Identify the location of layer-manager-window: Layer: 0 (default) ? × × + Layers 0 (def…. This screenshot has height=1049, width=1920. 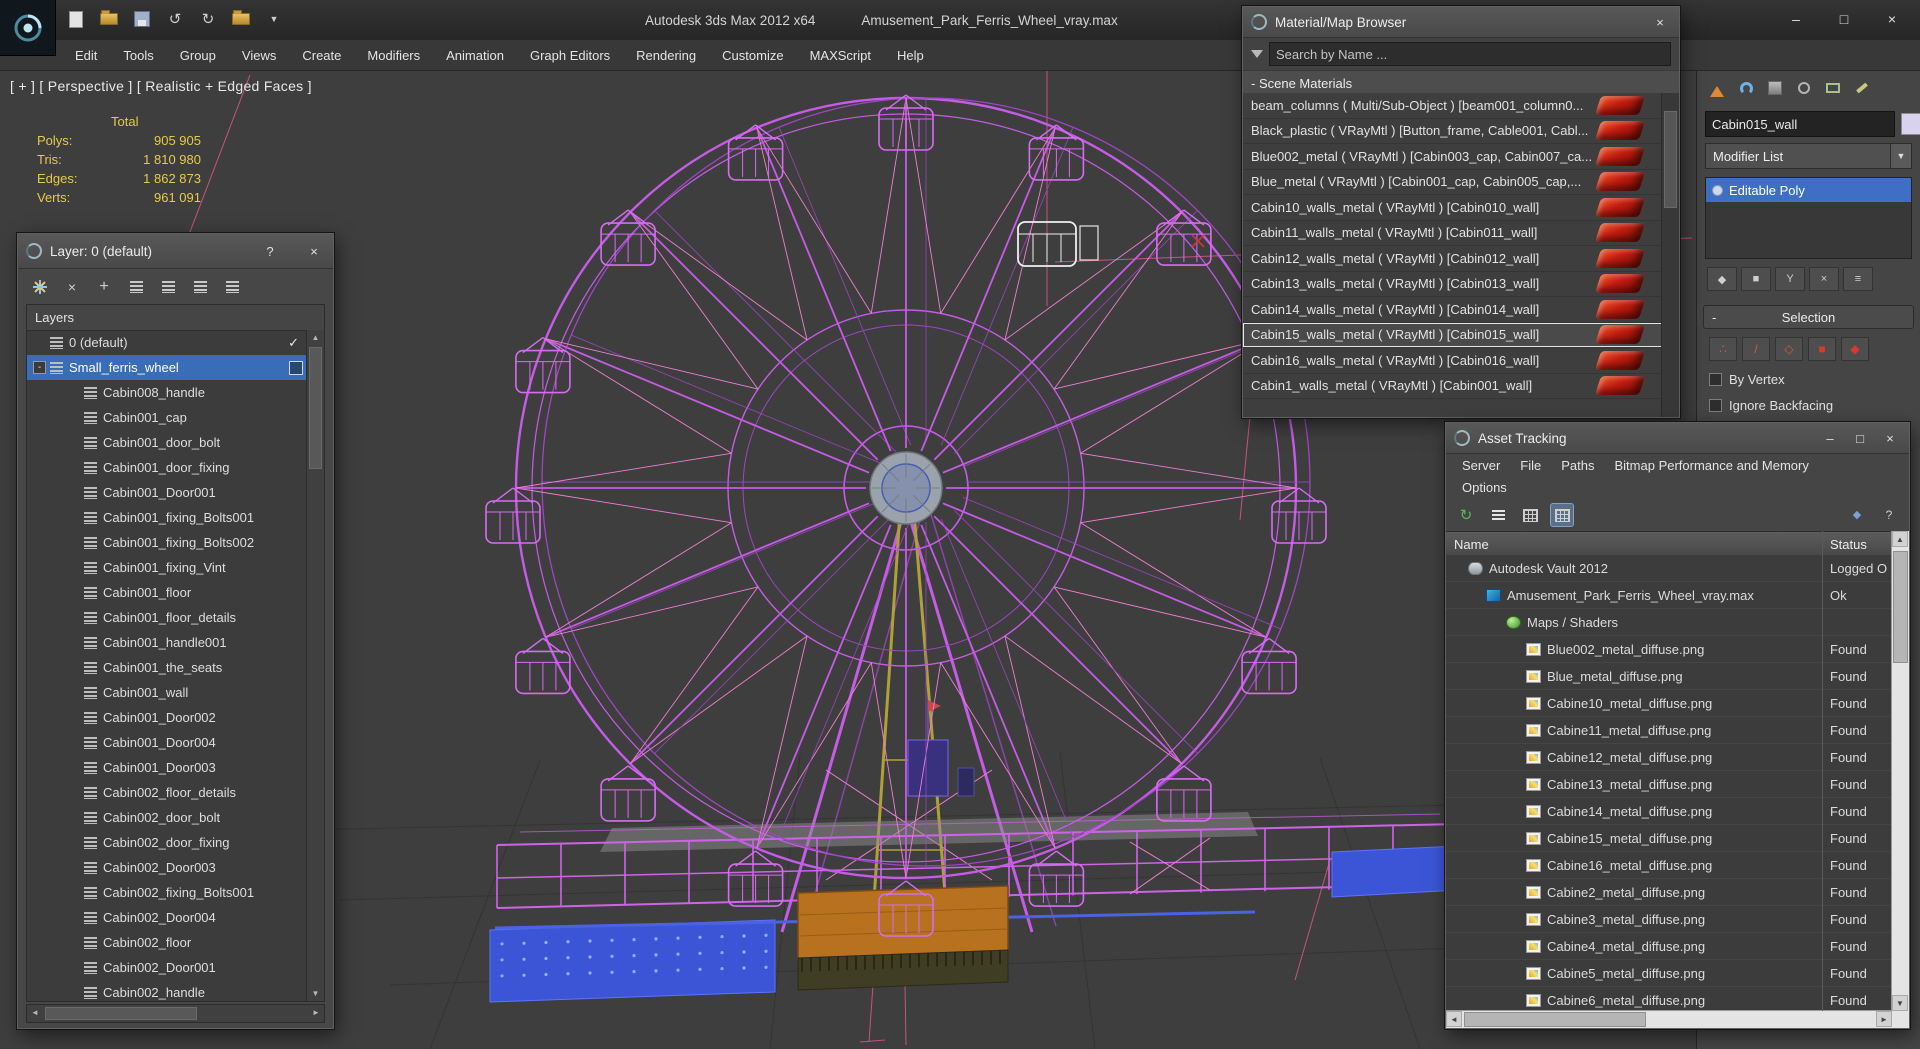
(175, 631).